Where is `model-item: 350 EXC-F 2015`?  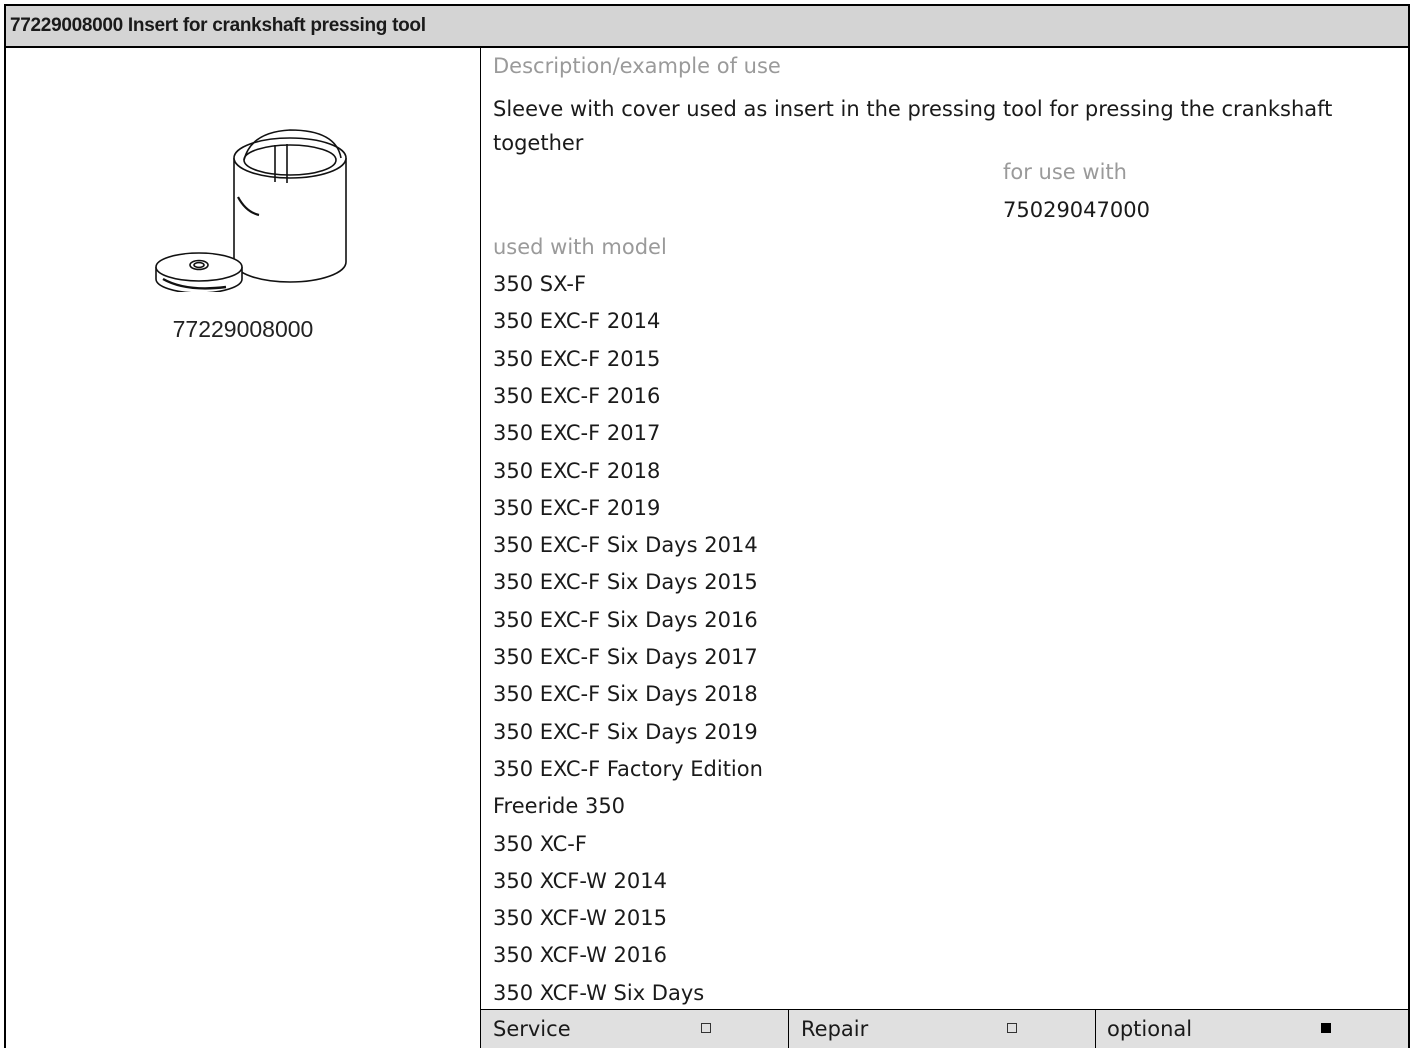 model-item: 350 EXC-F 2015 is located at coordinates (577, 358).